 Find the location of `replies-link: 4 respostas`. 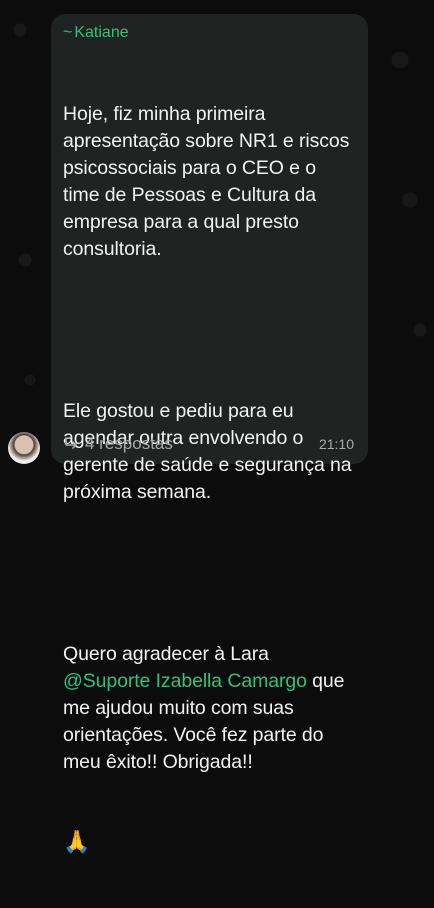

replies-link: 4 respostas is located at coordinates (118, 444).